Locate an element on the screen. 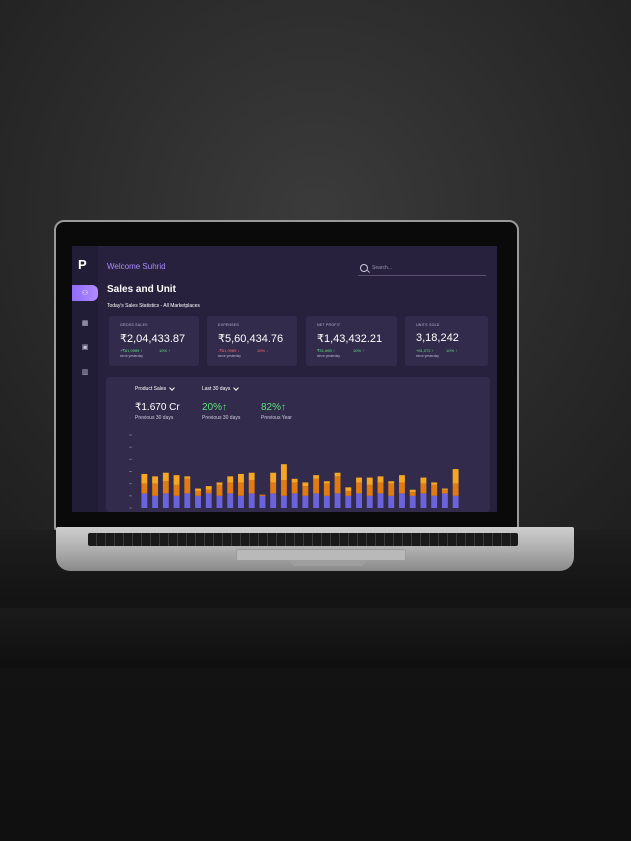  search-input is located at coordinates (422, 268).